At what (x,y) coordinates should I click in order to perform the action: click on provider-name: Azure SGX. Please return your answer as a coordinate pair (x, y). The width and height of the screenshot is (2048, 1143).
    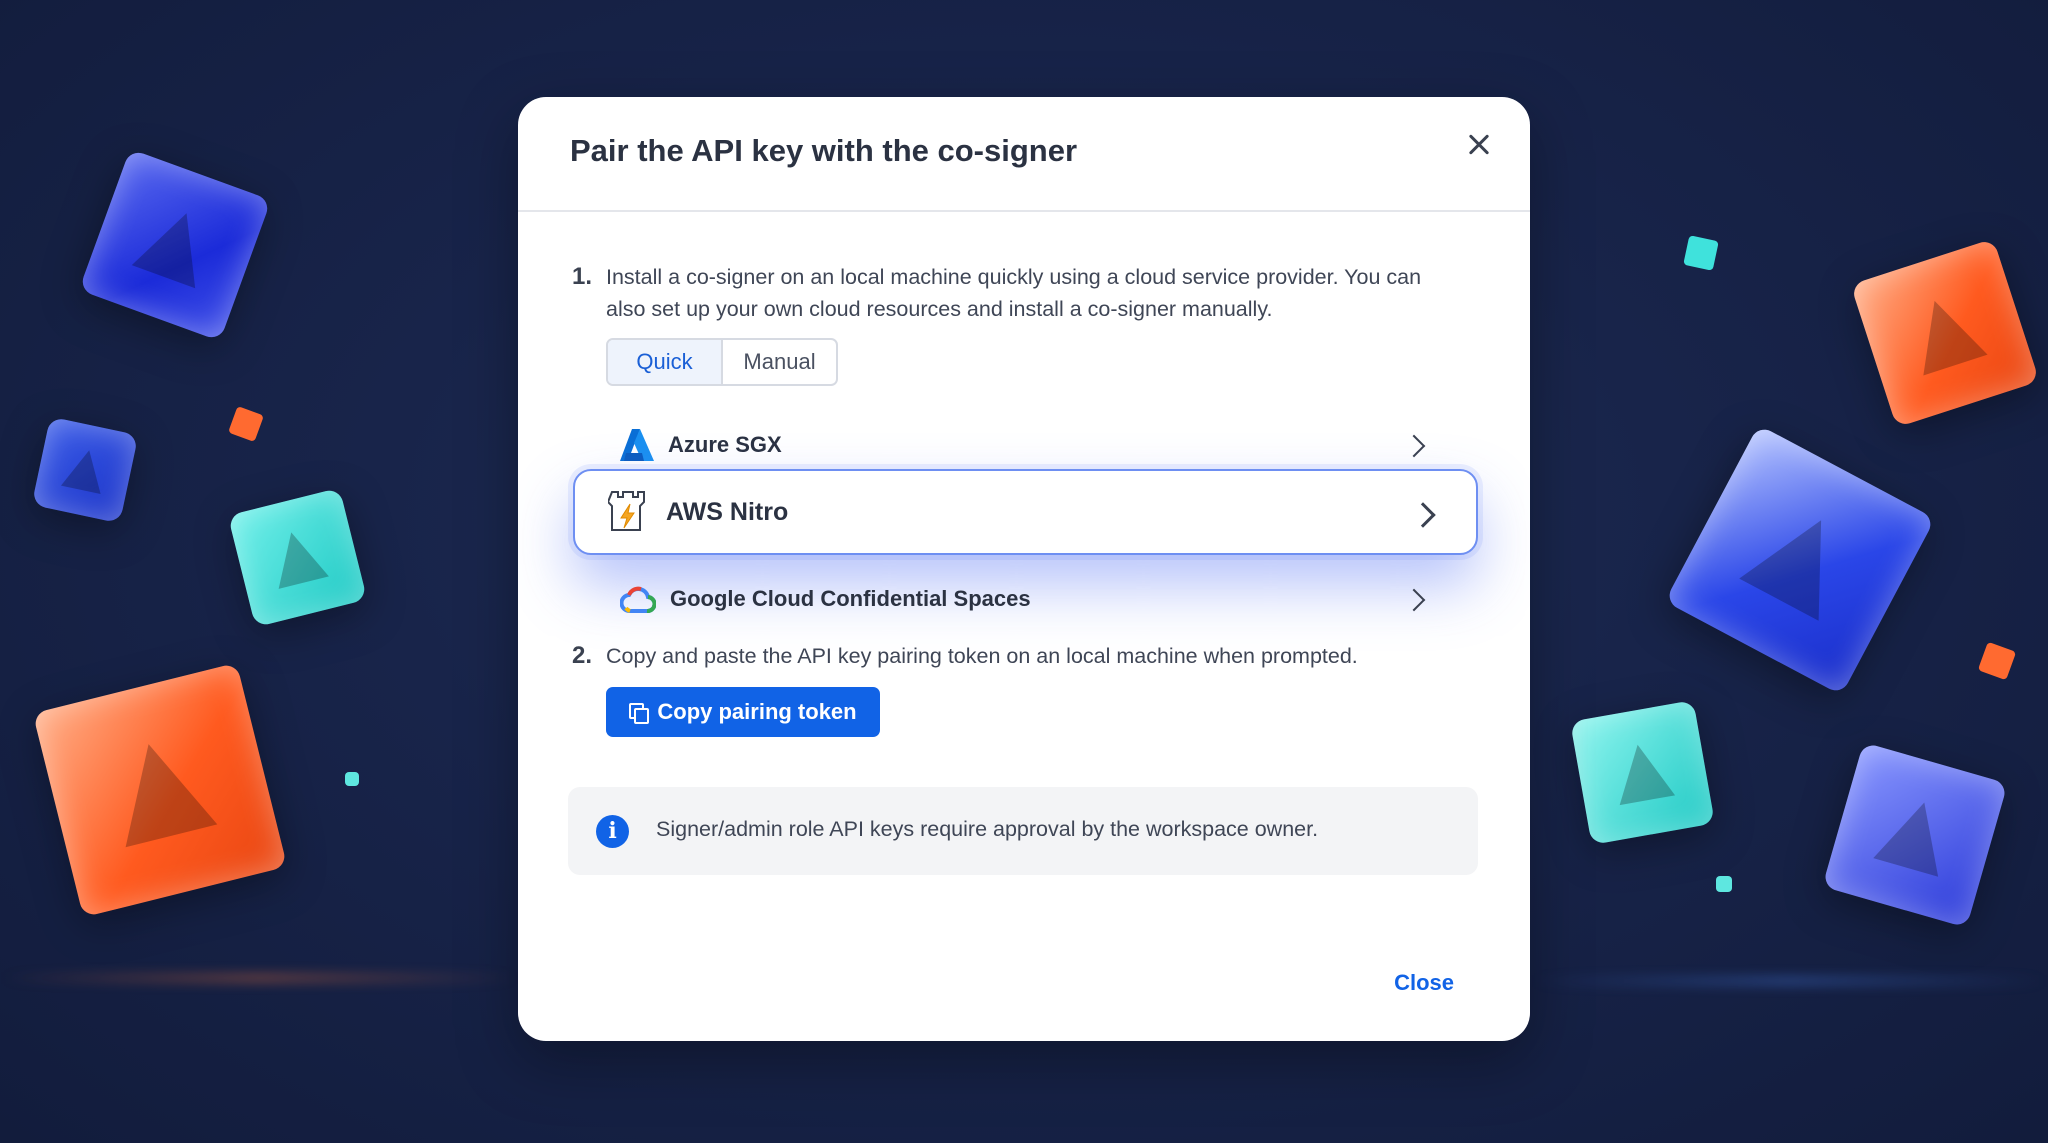
    Looking at the image, I should click on (725, 444).